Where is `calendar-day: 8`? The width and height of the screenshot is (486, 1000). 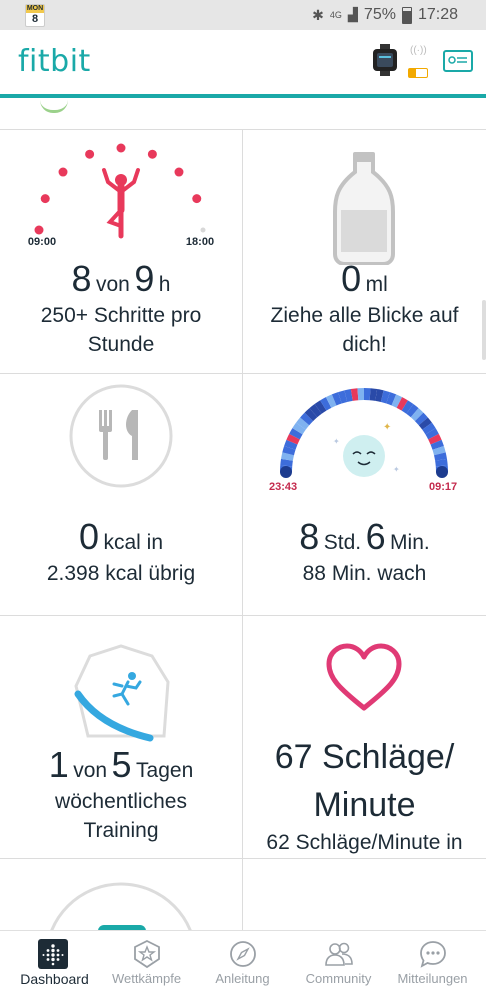
calendar-day: 8 is located at coordinates (35, 19).